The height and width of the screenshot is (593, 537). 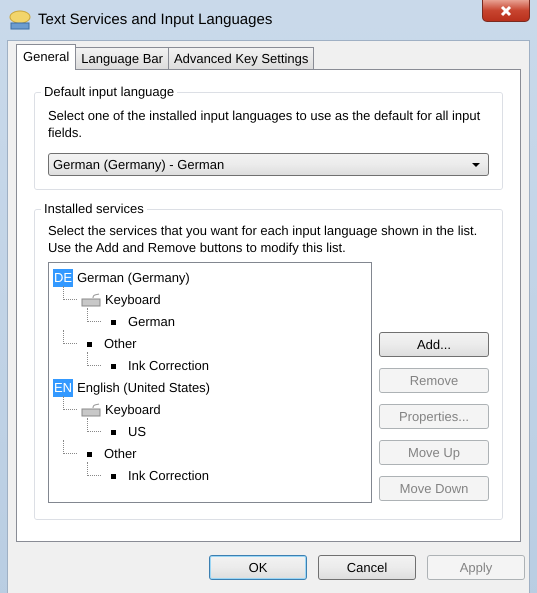 I want to click on tab: Advanced Key Settings, so click(x=241, y=58).